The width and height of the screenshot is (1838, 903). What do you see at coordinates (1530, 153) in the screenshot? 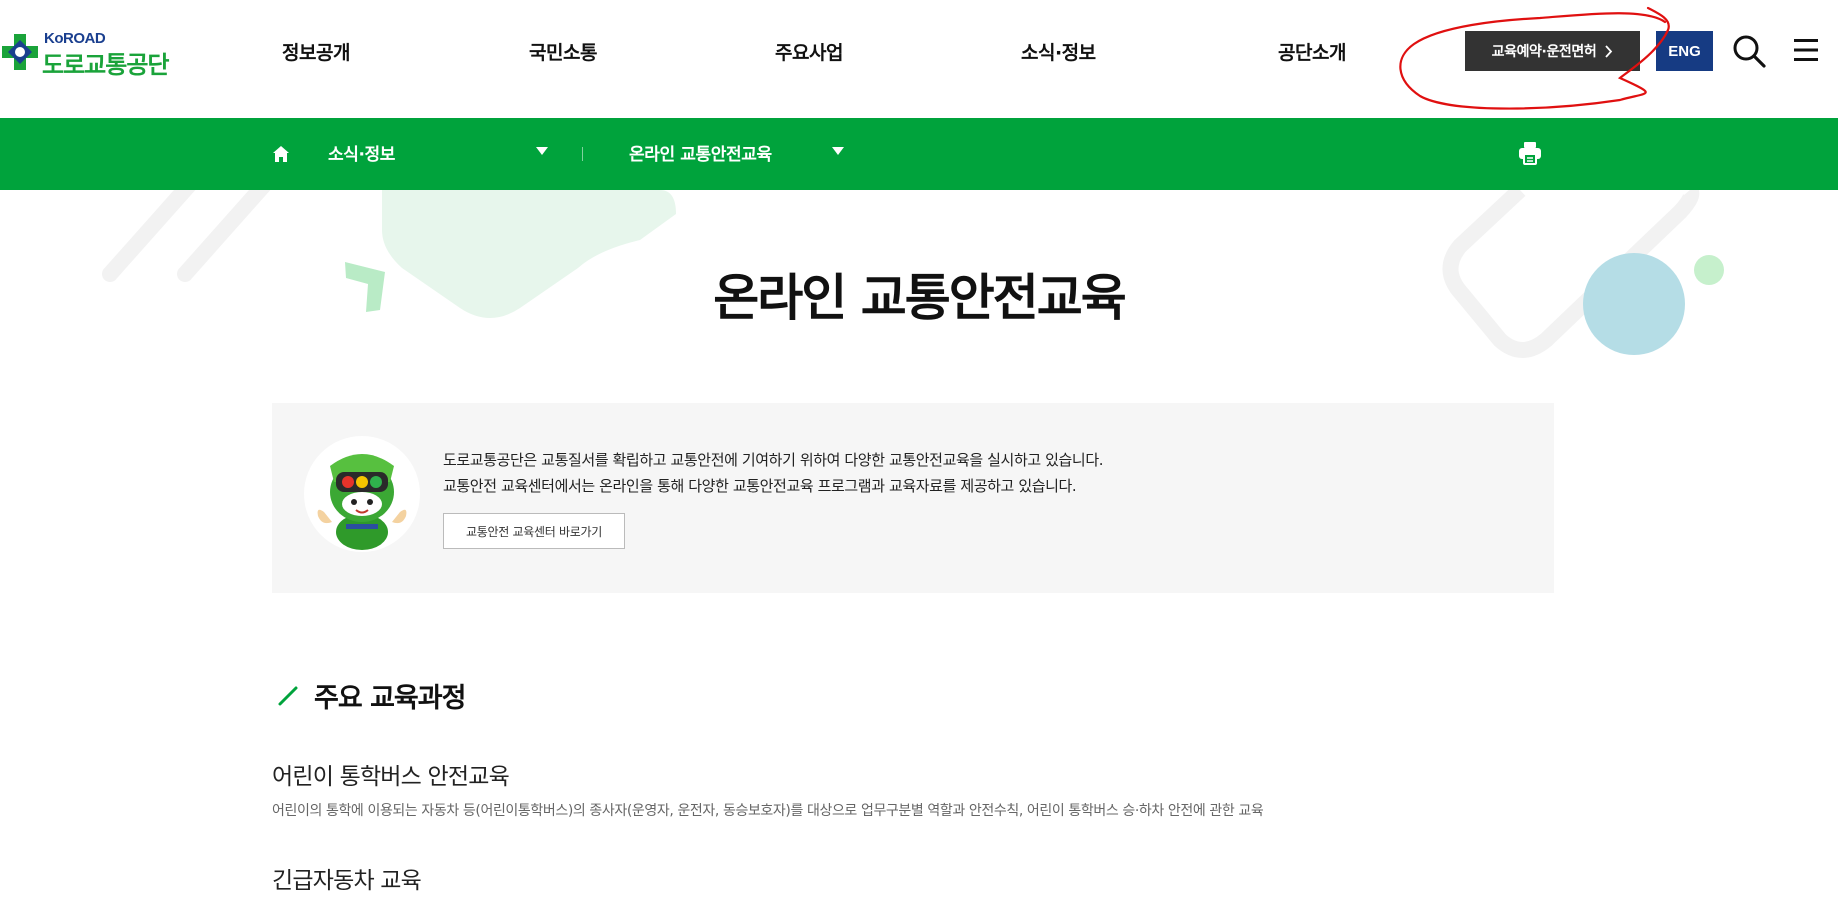
I see `print-icon` at bounding box center [1530, 153].